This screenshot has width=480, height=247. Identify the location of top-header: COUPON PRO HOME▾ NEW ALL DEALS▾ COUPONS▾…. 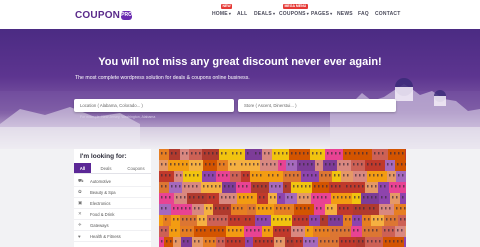
(240, 14).